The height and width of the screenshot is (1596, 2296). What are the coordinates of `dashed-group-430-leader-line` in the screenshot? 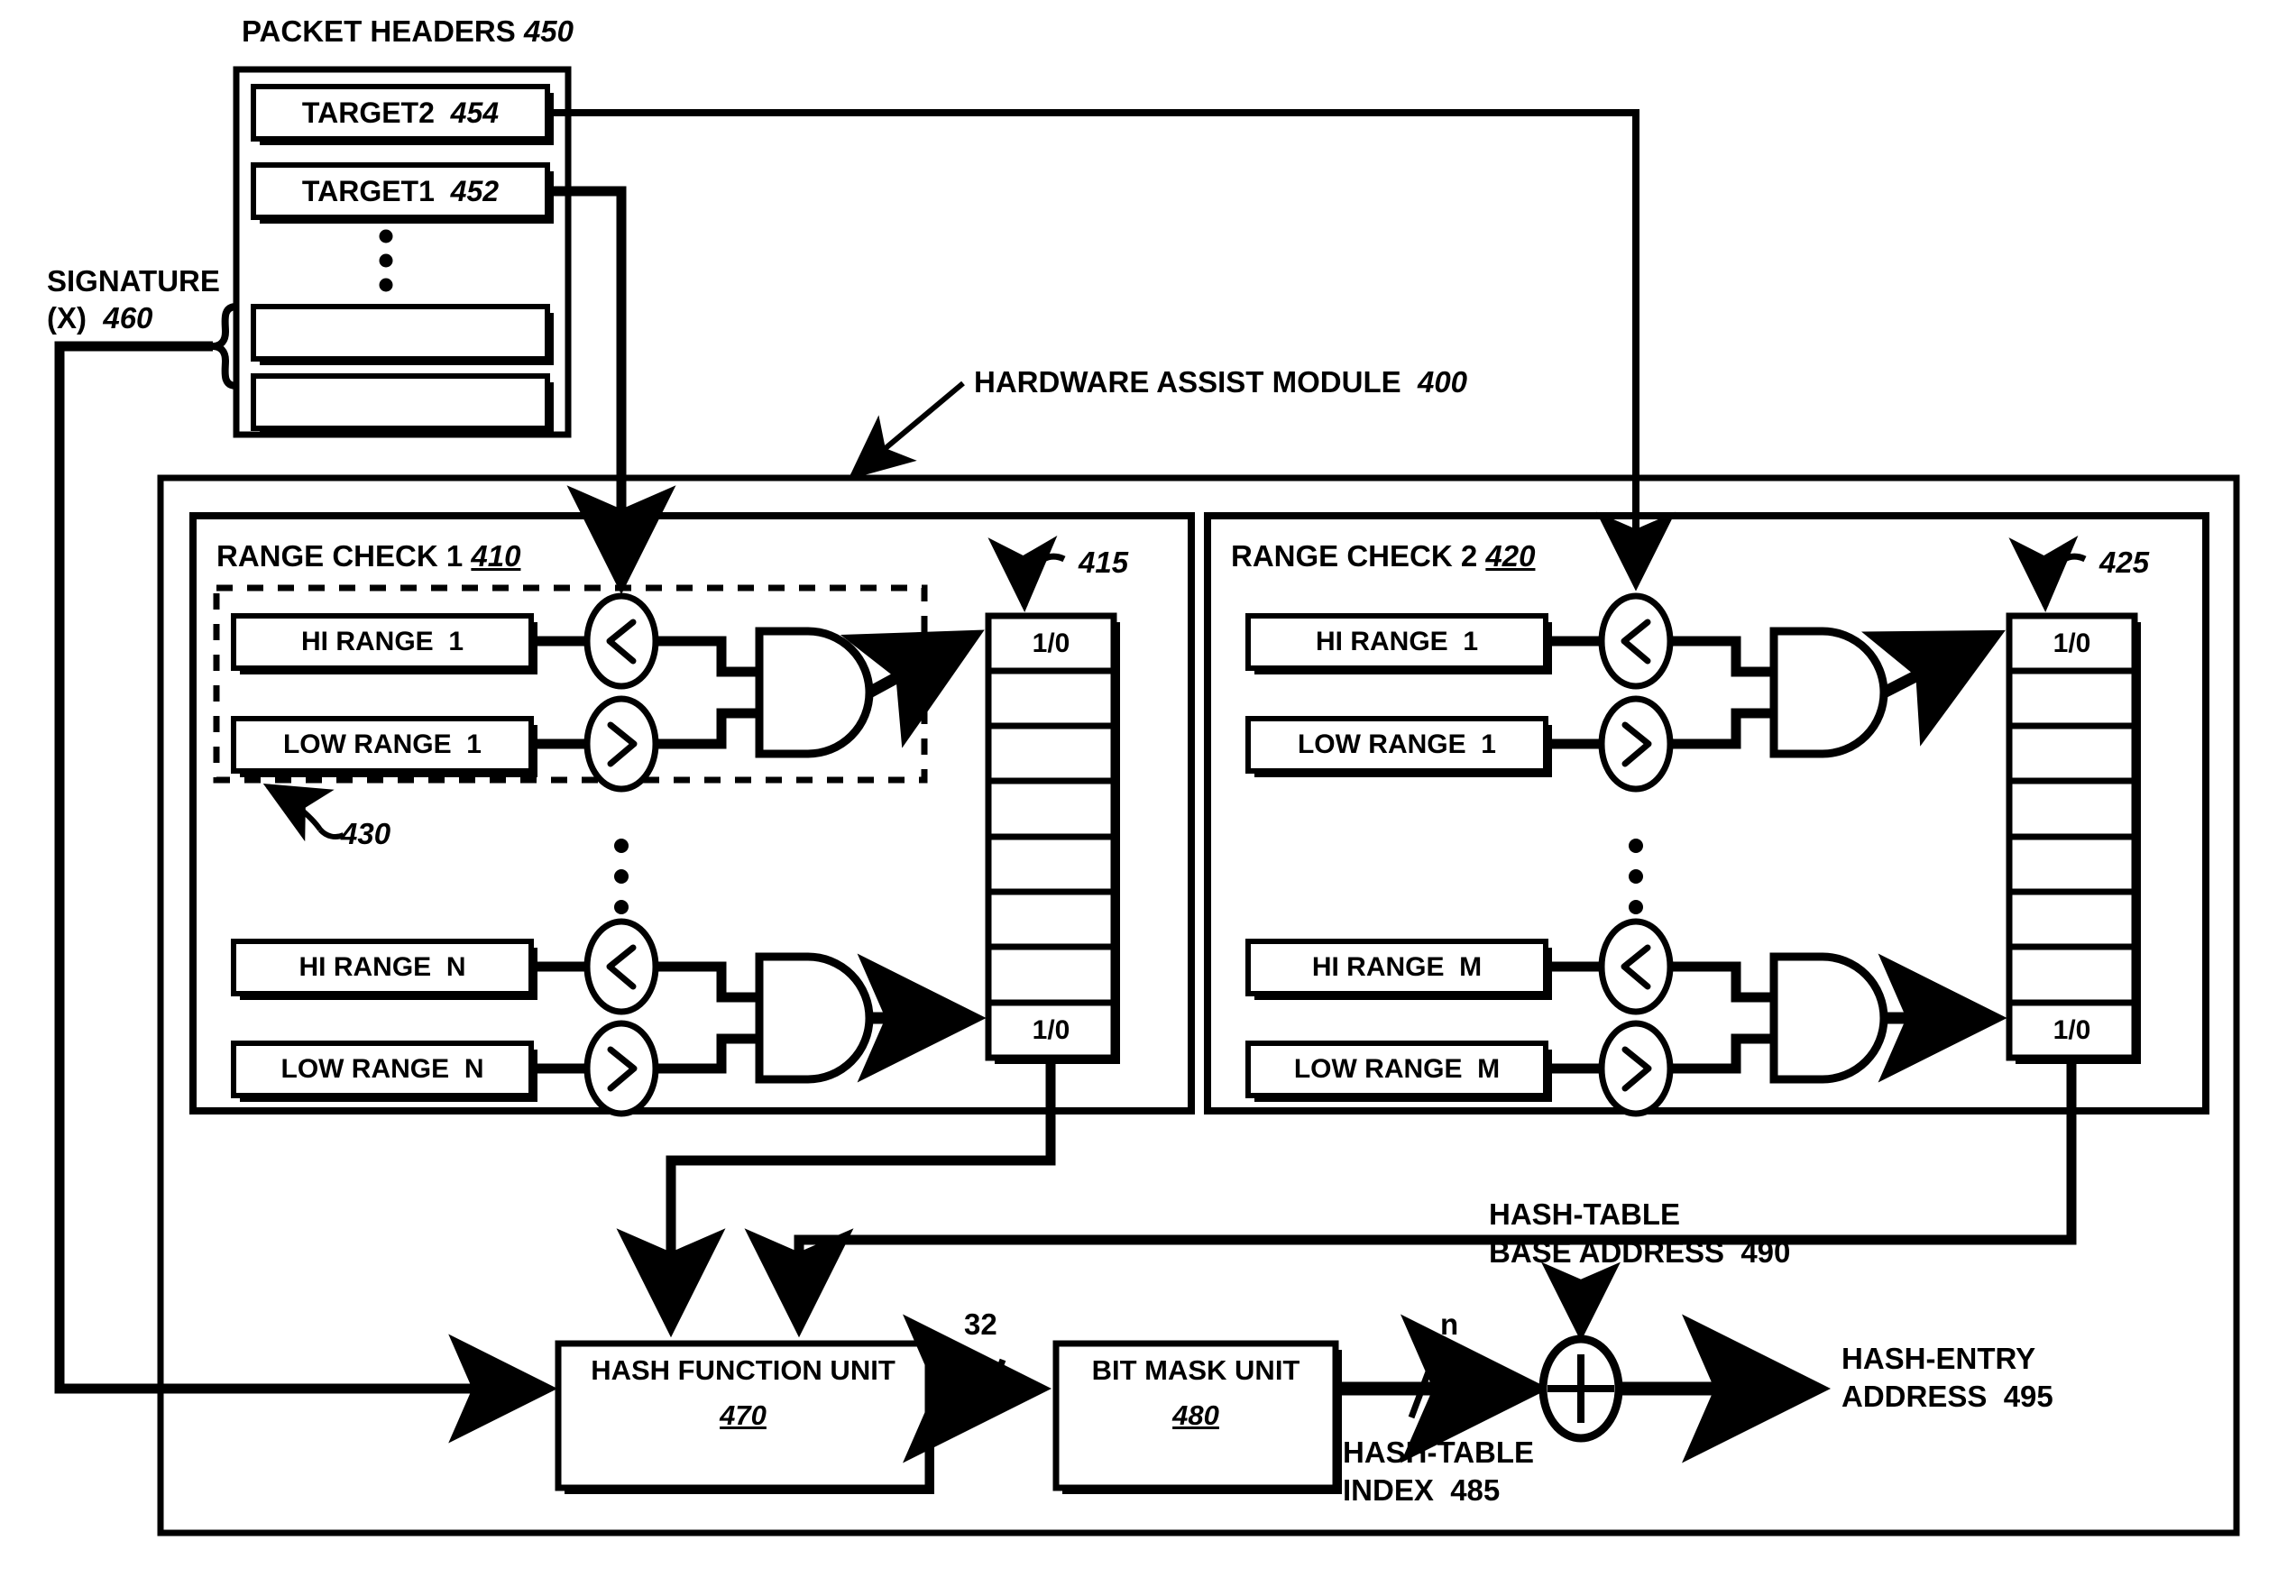 It's located at (303, 813).